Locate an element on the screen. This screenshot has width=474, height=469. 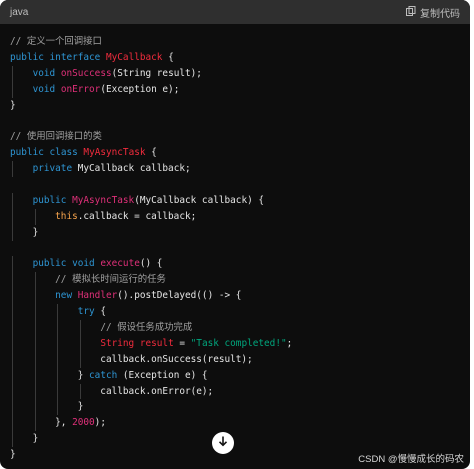
code-token: (Exception e); is located at coordinates (140, 89).